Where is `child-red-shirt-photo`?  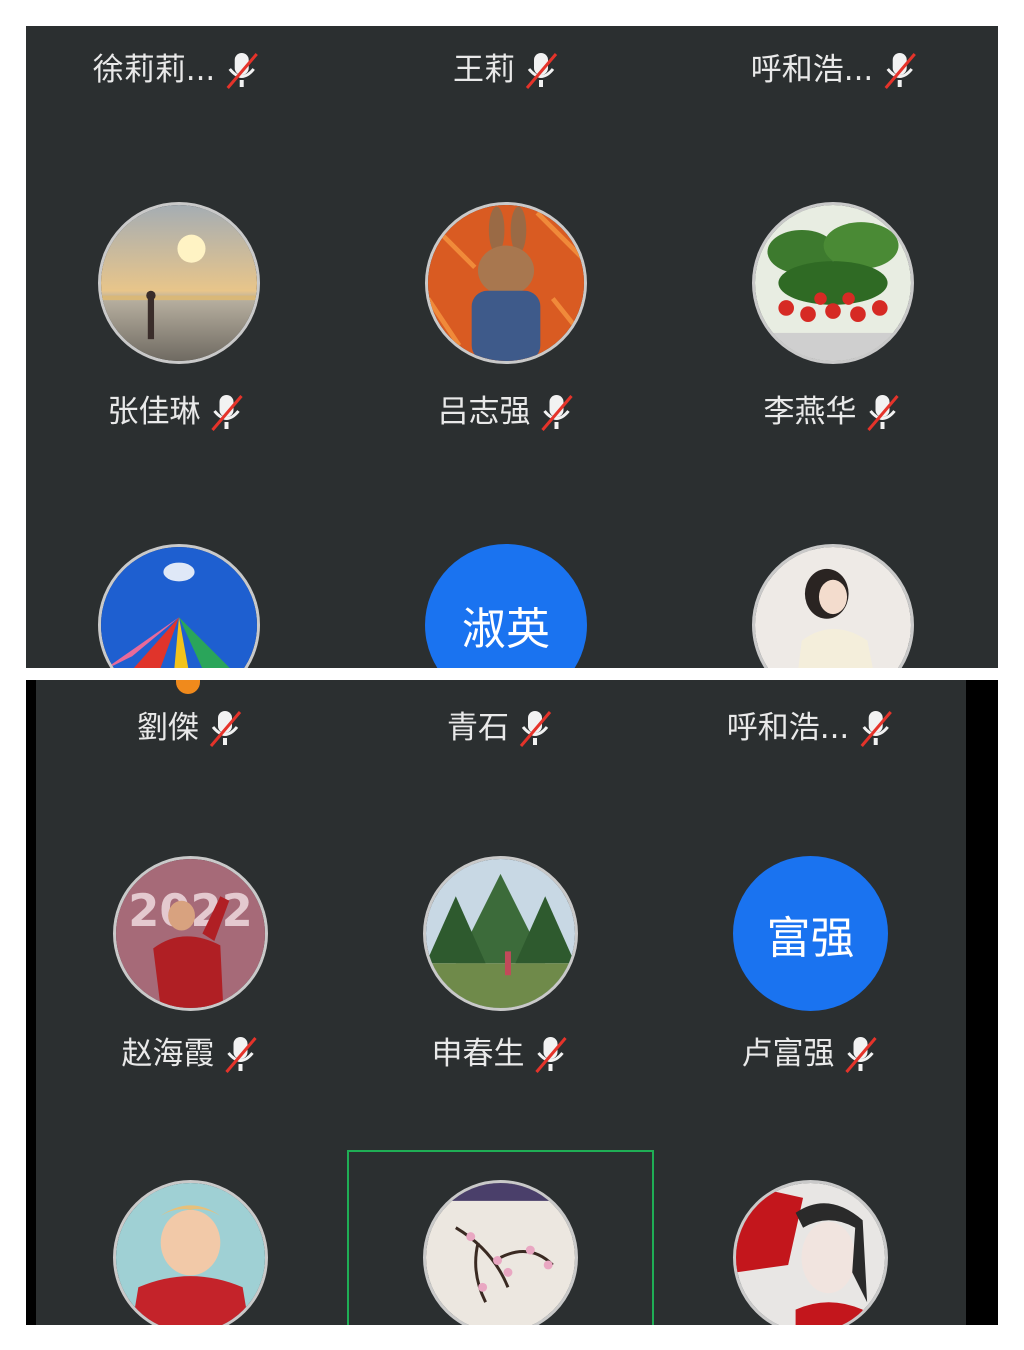
child-red-shirt-photo is located at coordinates (190, 1254).